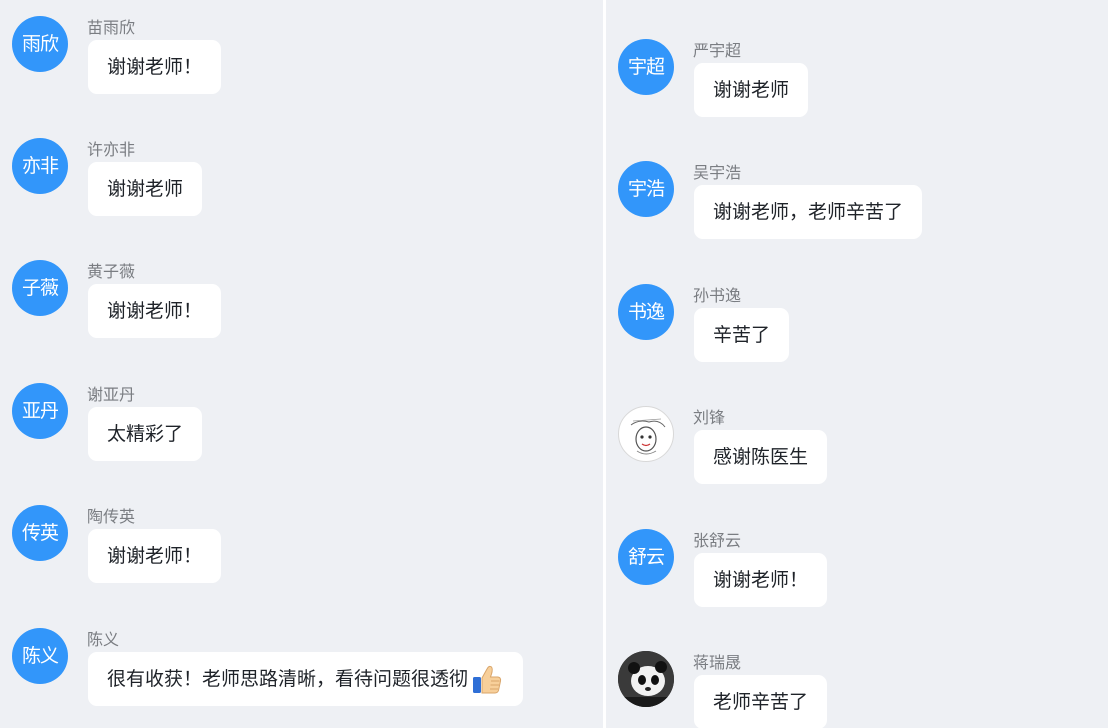 The height and width of the screenshot is (728, 1108). What do you see at coordinates (40, 411) in the screenshot?
I see `avatar: 亚丹` at bounding box center [40, 411].